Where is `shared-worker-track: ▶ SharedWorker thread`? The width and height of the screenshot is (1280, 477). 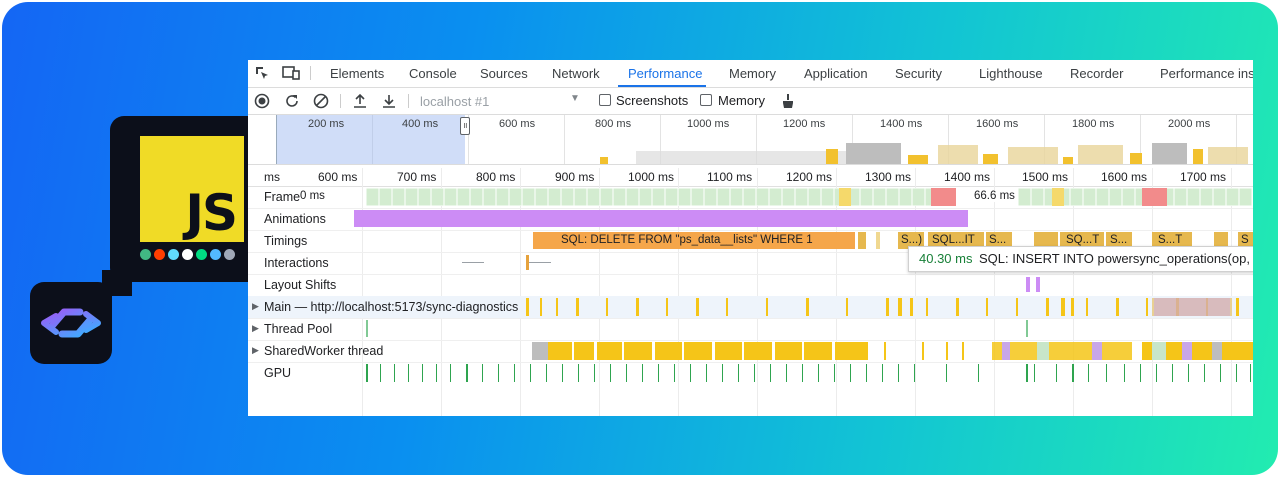 shared-worker-track: ▶ SharedWorker thread is located at coordinates (750, 351).